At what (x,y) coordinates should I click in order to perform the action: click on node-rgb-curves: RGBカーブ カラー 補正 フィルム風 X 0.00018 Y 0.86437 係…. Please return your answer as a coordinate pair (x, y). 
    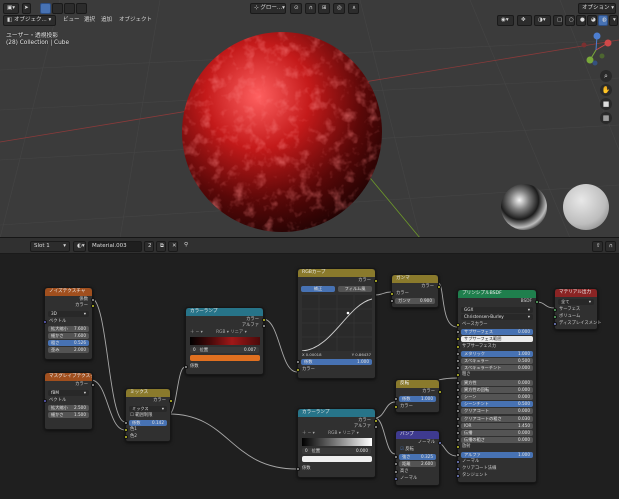
    Looking at the image, I should click on (336, 323).